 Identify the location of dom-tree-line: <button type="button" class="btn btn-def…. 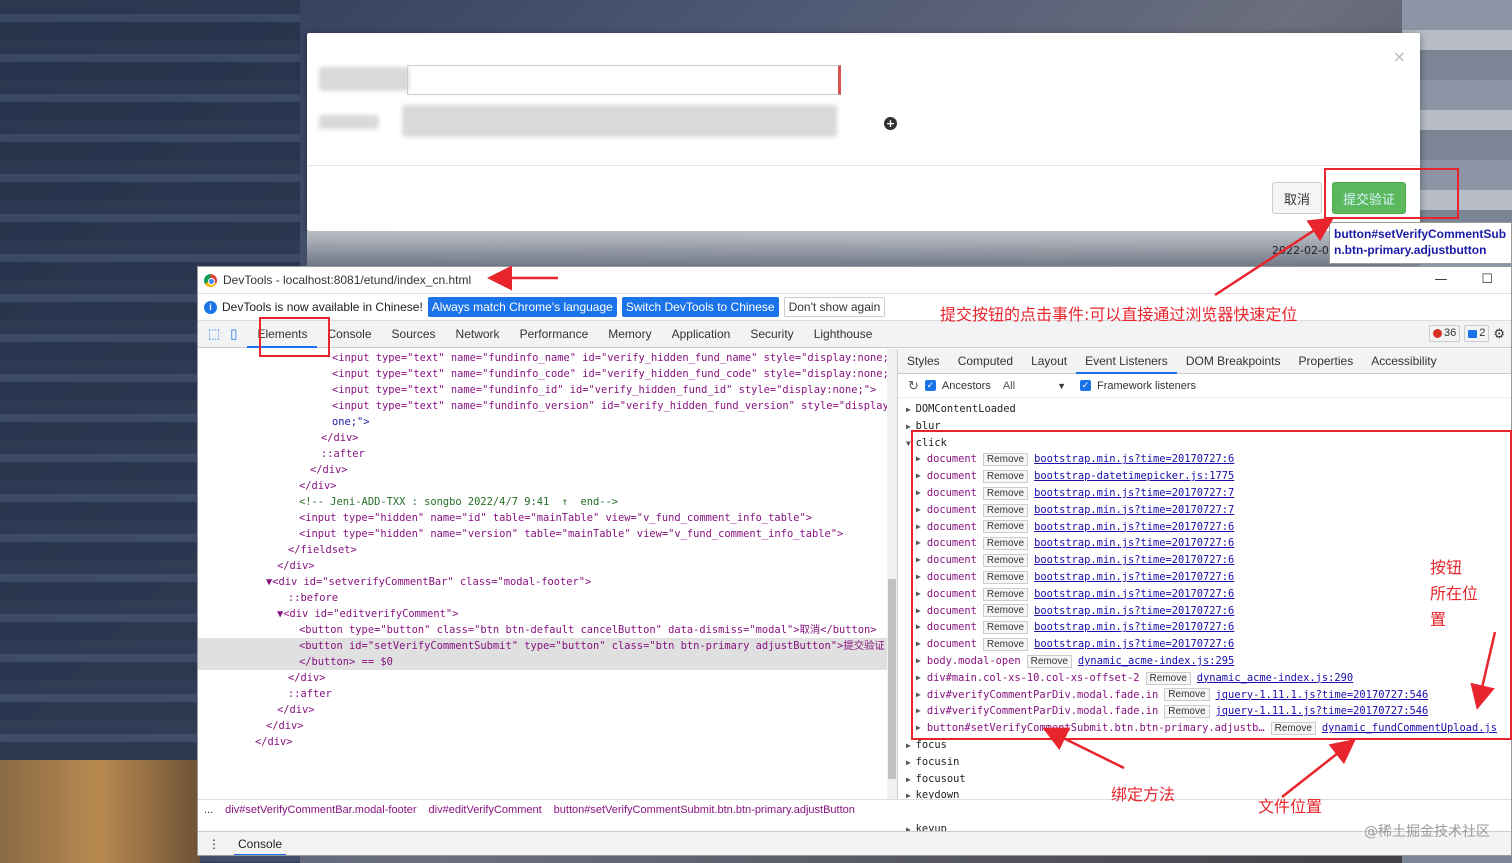
(547, 630).